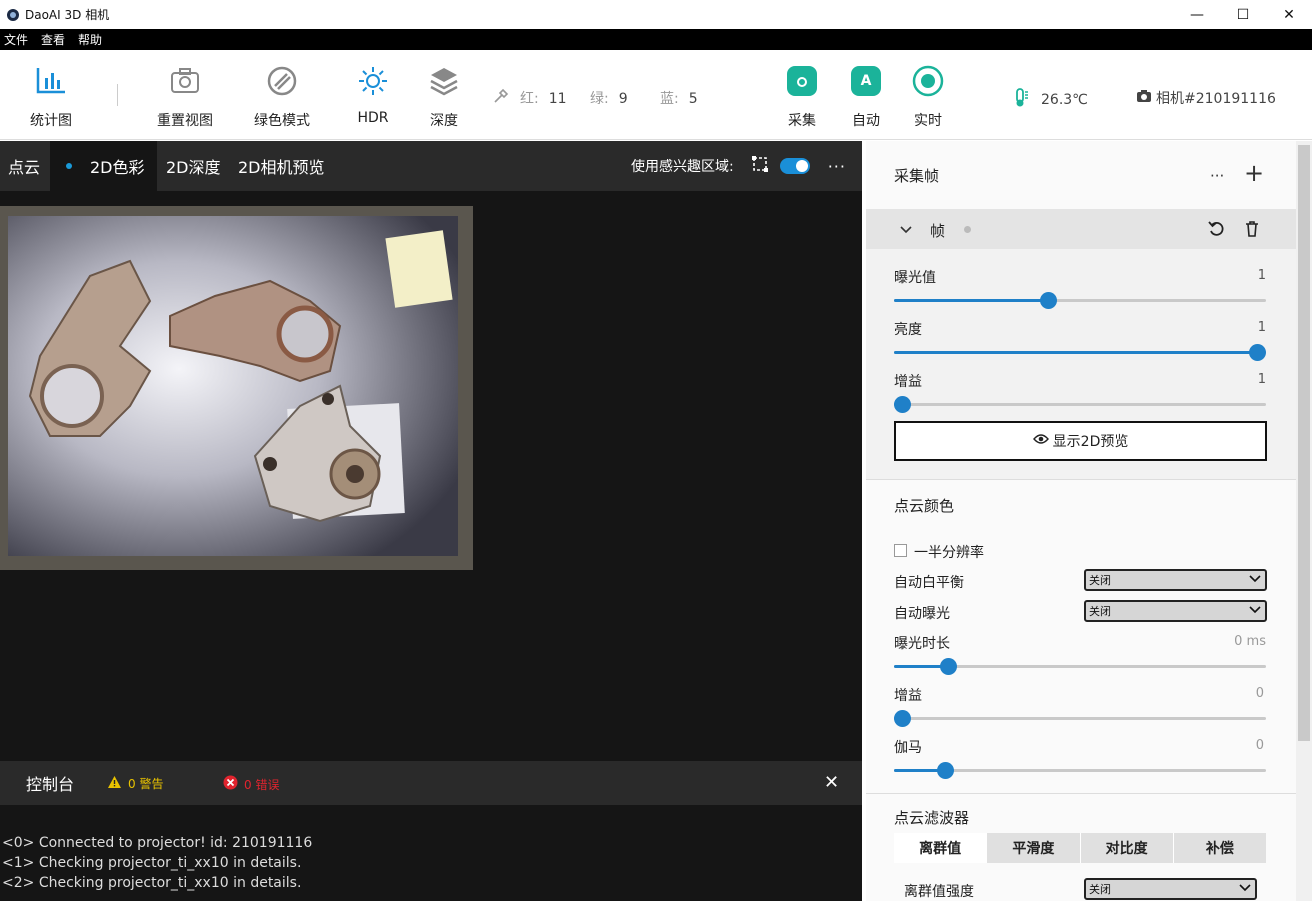 This screenshot has width=1312, height=901. What do you see at coordinates (1243, 14) in the screenshot?
I see `maximize-button: ☐` at bounding box center [1243, 14].